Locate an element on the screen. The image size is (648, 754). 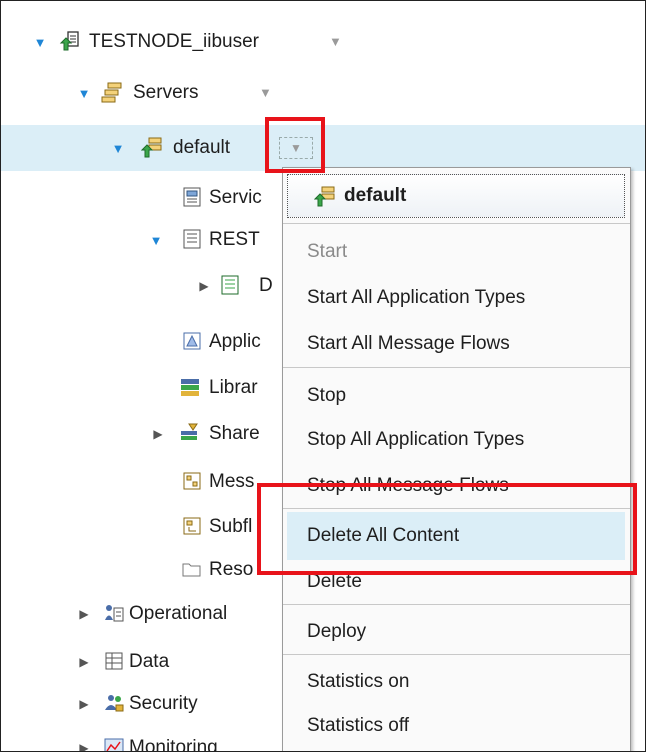
operational-policy-icon is located at coordinates (114, 613).